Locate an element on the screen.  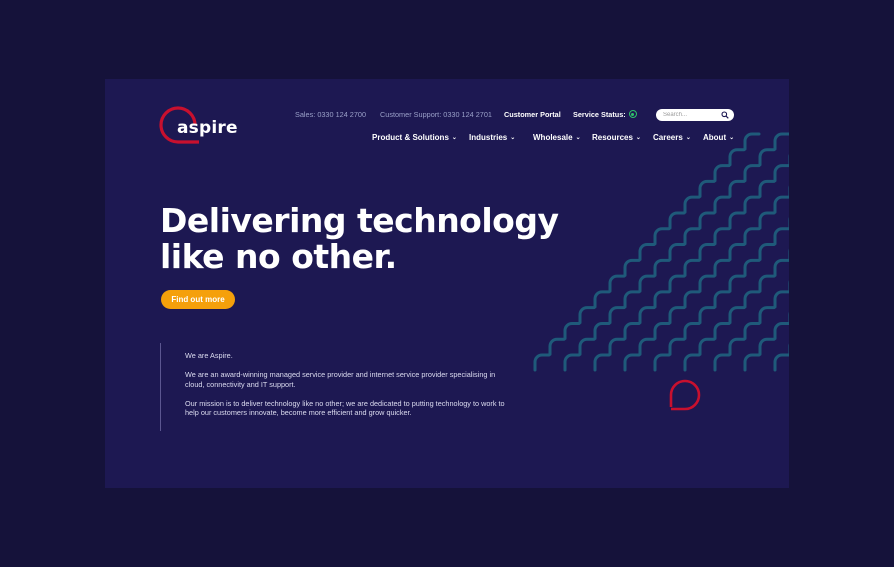
hero-title: Delivering technology like no other. is located at coordinates (370, 239).